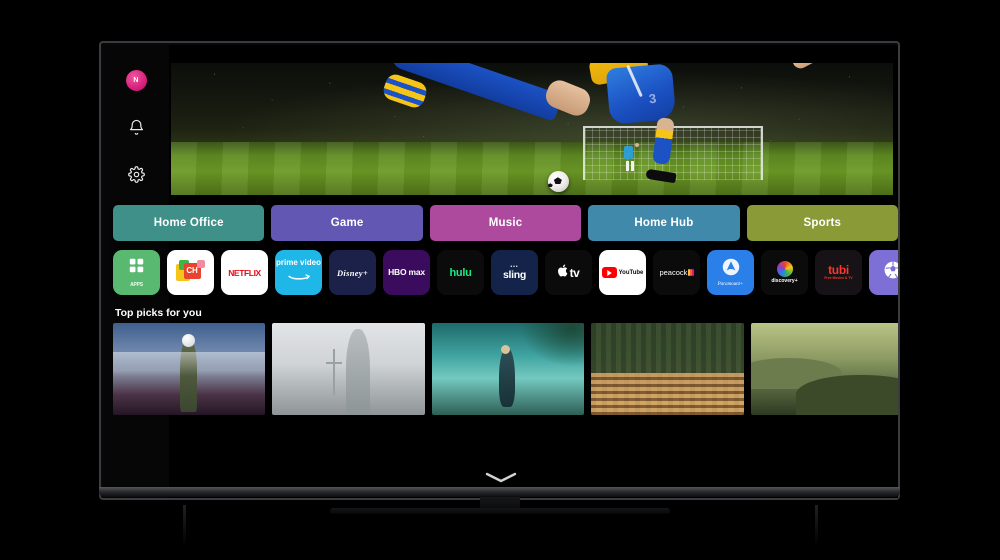  I want to click on sidebar-item-profile: N, so click(136, 80).